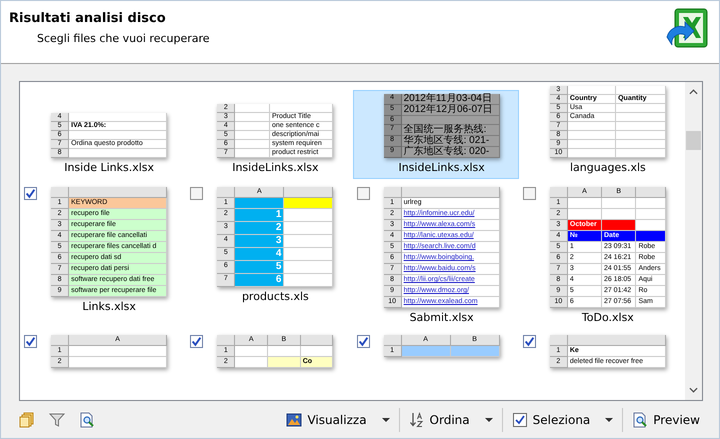  I want to click on toolbar-button: Seleziona, so click(562, 419).